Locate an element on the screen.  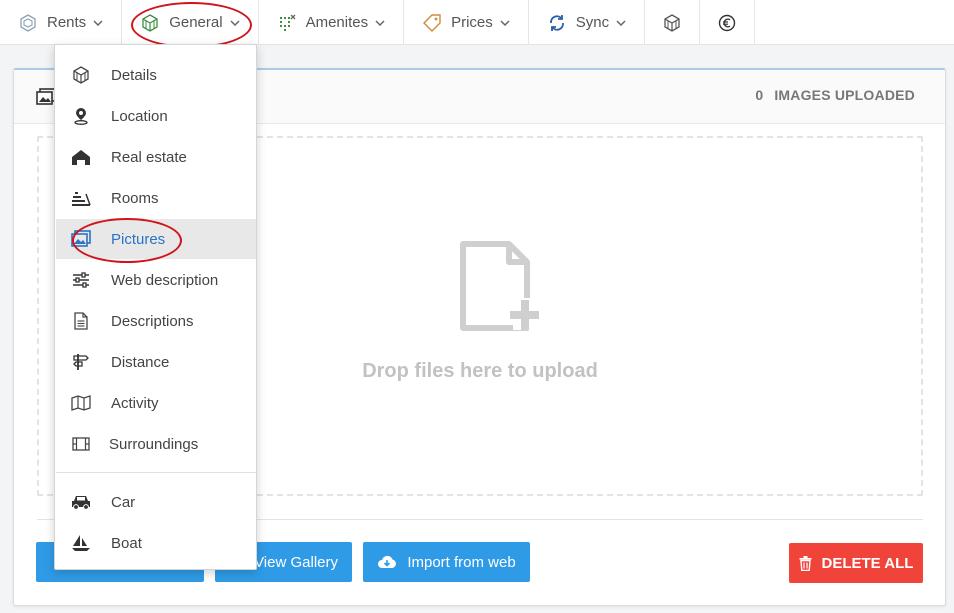
menu-item-surroundings: Surroundings is located at coordinates (156, 444).